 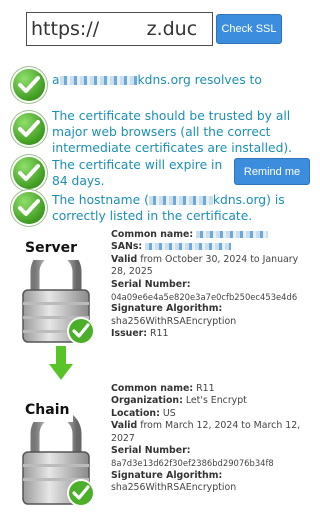 I want to click on redacted-sans, so click(x=188, y=247).